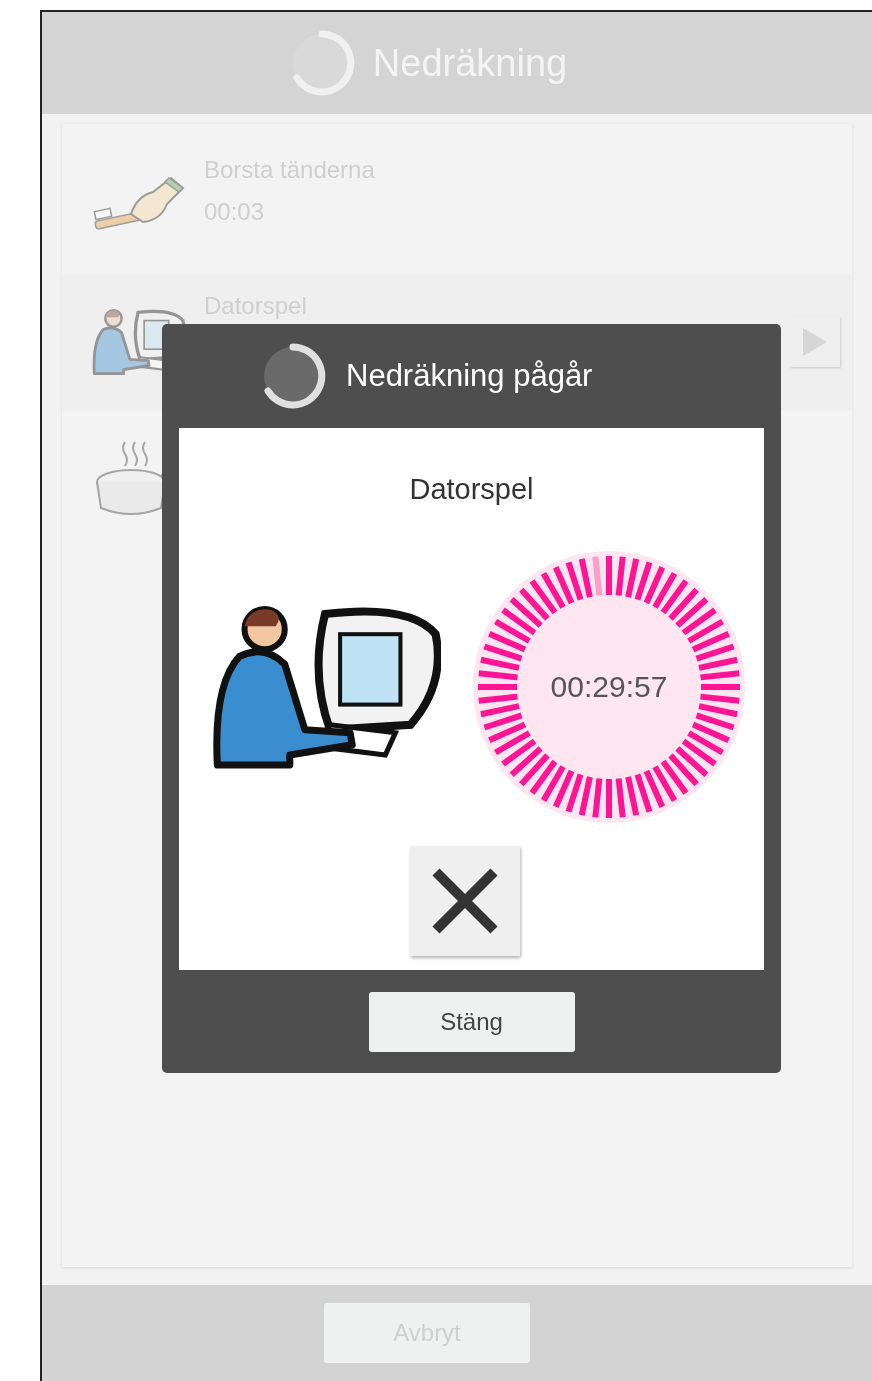 The image size is (872, 1381). I want to click on activity-title: Datorspel, so click(471, 489).